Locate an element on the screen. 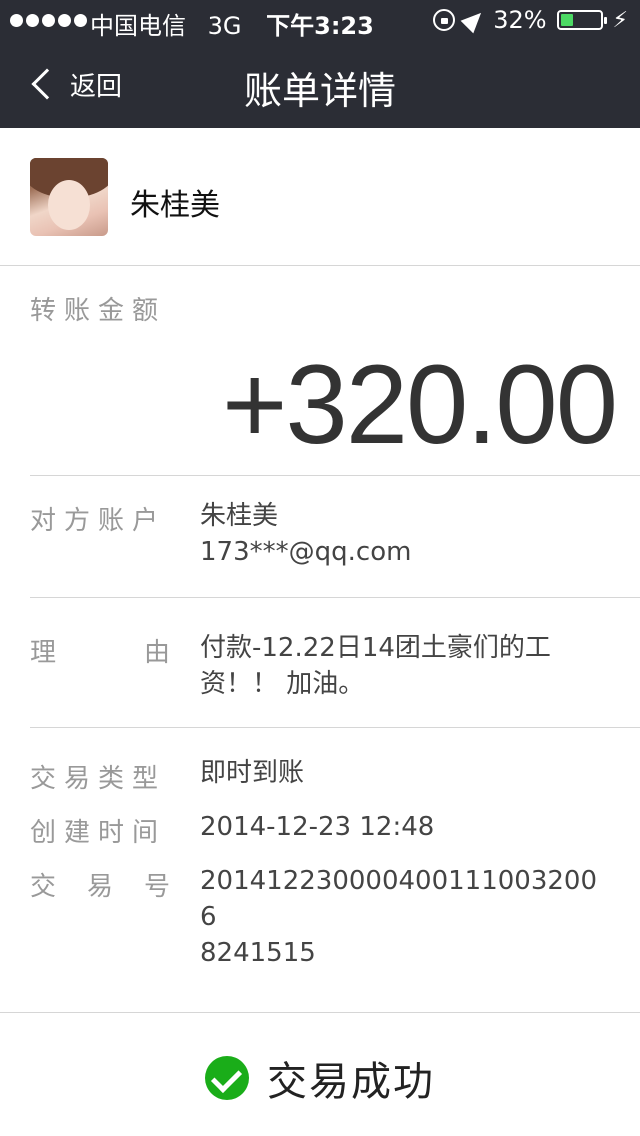  transaction-number-label: 交 易 号 is located at coordinates (100, 884).